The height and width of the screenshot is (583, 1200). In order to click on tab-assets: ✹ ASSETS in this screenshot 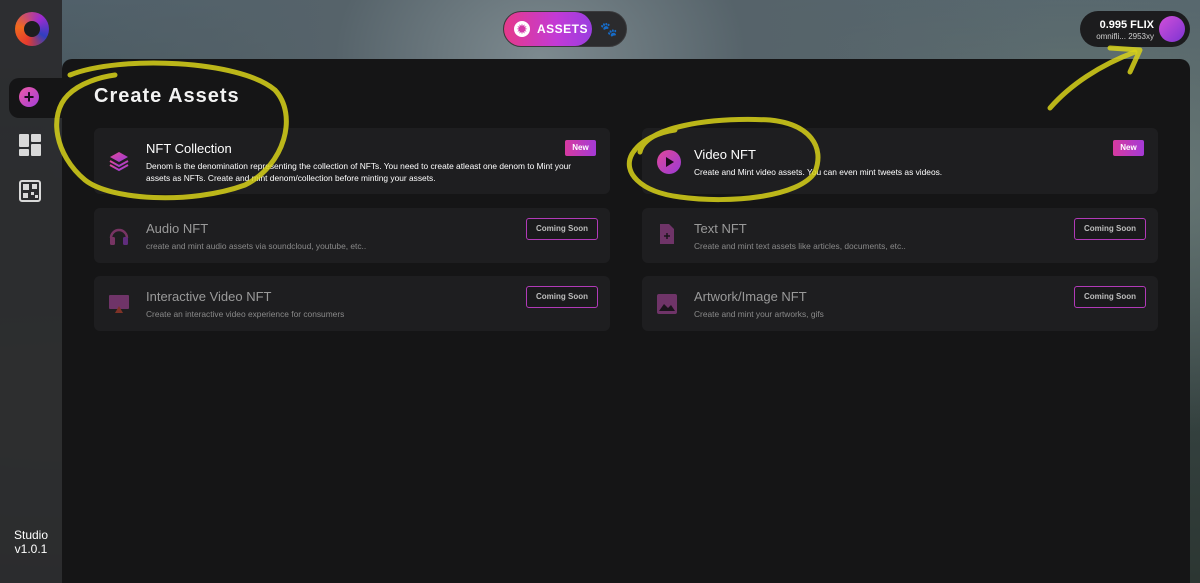, I will do `click(548, 29)`.